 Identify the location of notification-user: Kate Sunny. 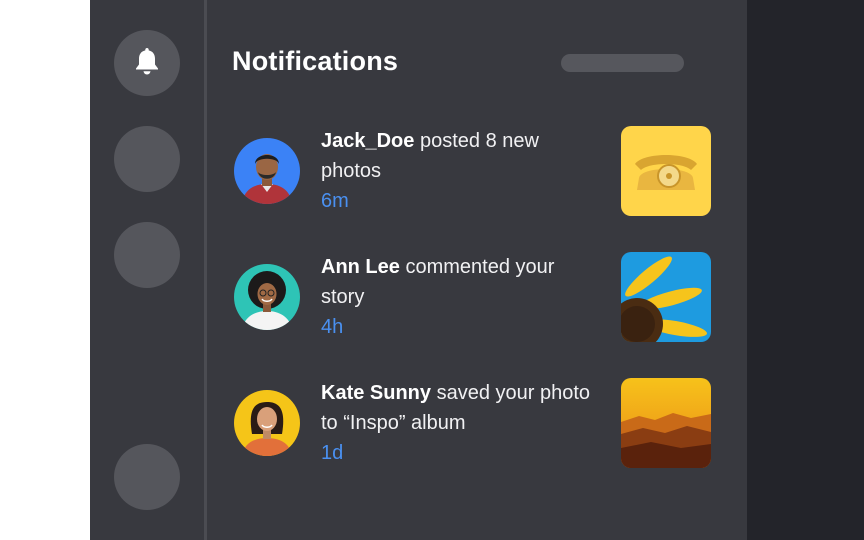
(376, 393).